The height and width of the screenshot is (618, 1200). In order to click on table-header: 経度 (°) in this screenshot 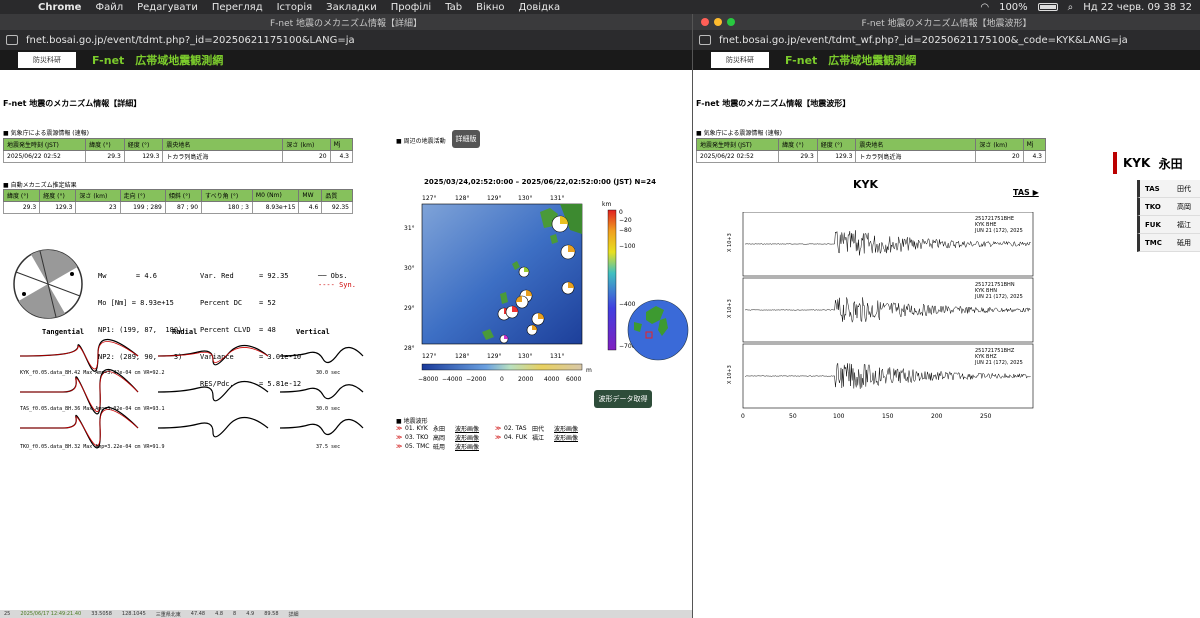, I will do `click(58, 195)`.